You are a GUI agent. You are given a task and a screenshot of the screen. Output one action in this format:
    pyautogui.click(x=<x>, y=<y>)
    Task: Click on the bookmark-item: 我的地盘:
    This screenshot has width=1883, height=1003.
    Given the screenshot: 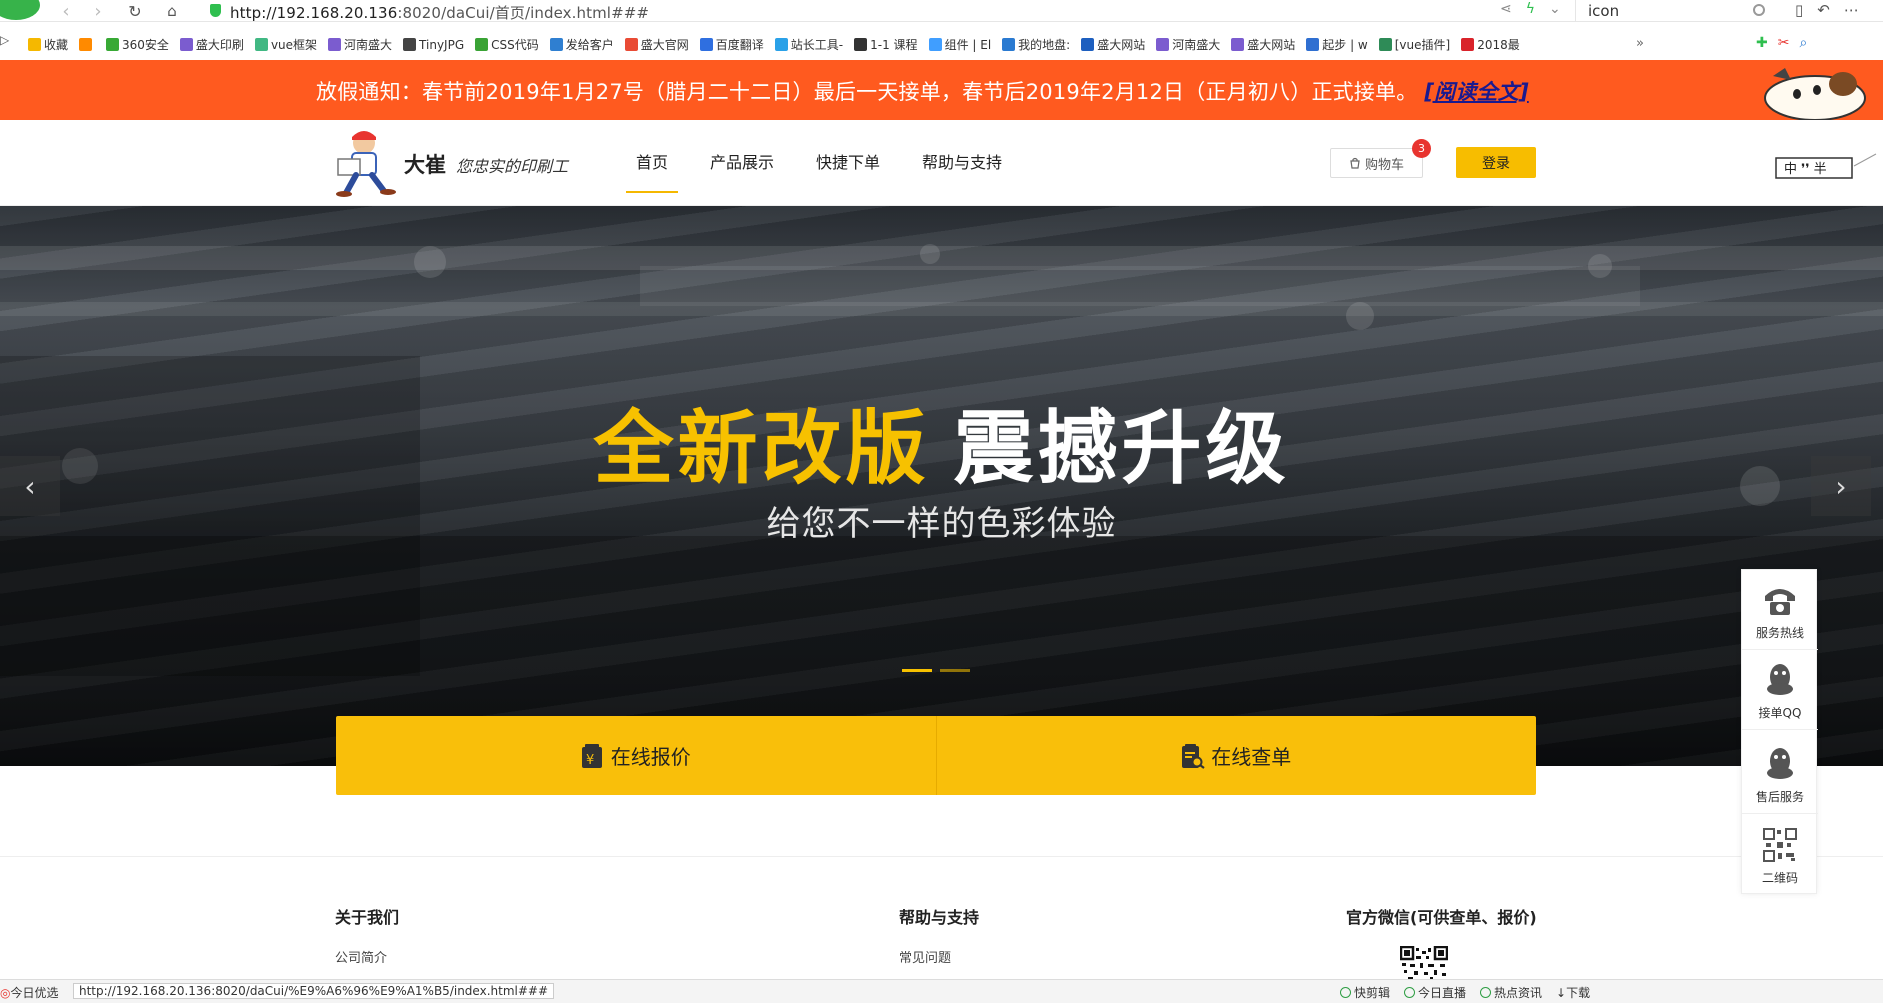 What is the action you would take?
    pyautogui.click(x=1036, y=44)
    